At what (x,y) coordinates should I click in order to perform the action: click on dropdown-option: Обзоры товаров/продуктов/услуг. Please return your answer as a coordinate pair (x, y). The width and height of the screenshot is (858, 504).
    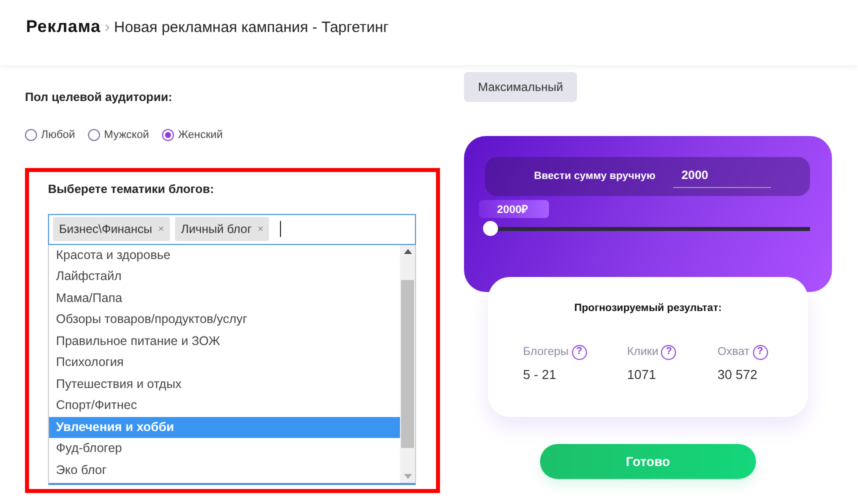
    Looking at the image, I should click on (224, 319).